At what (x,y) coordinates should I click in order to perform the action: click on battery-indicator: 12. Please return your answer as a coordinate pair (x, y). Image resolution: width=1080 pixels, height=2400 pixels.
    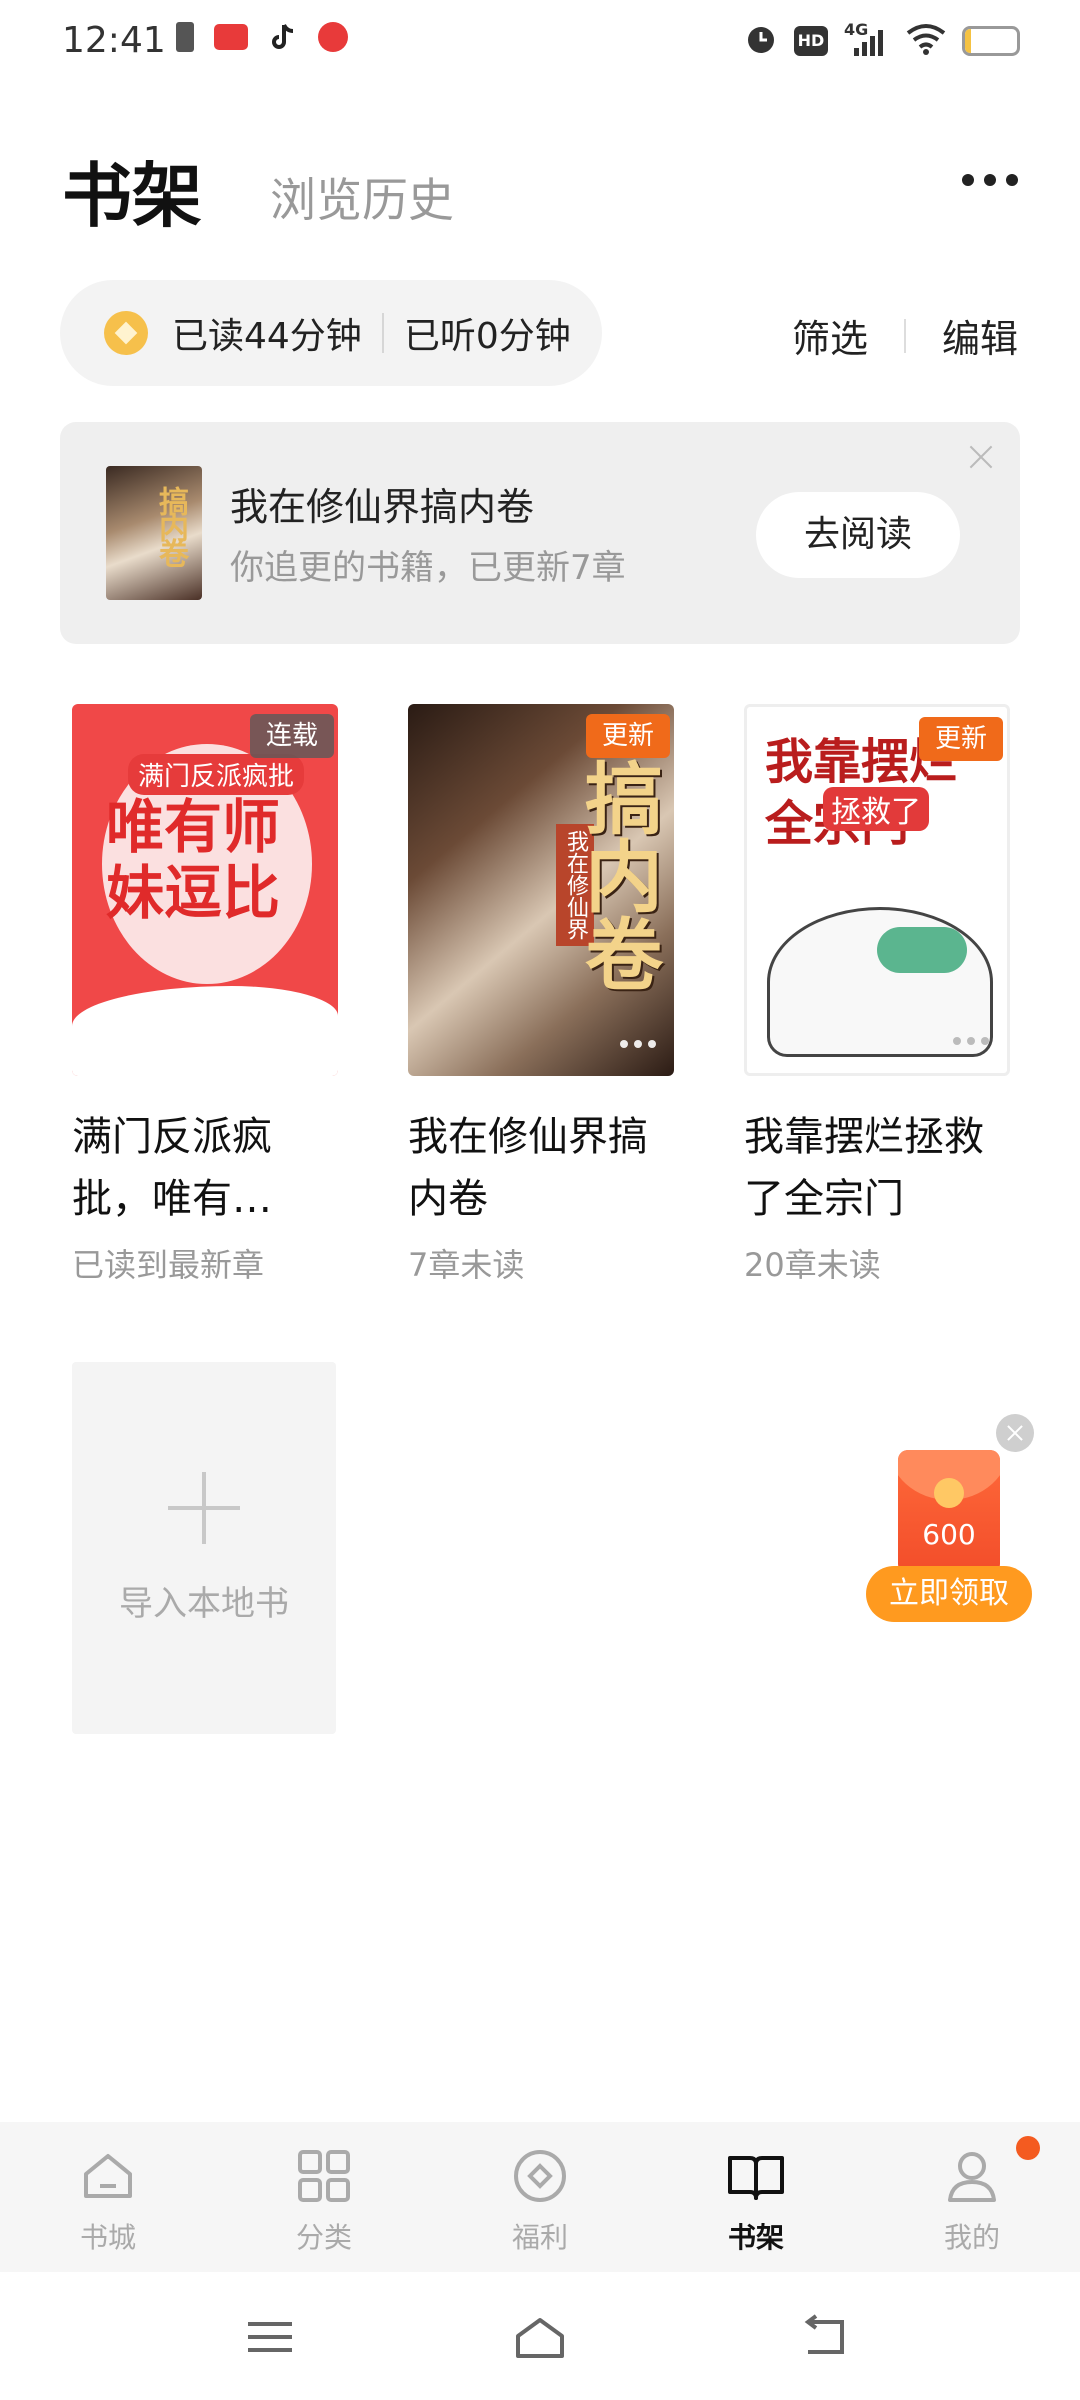
    Looking at the image, I should click on (991, 41).